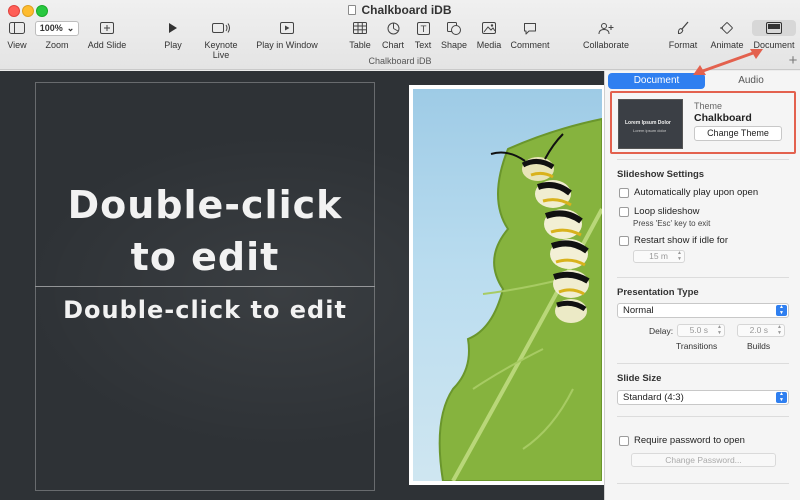 The height and width of the screenshot is (500, 800). Describe the element at coordinates (696, 192) in the screenshot. I see `autoplay-label: Automatically play upon open` at that location.